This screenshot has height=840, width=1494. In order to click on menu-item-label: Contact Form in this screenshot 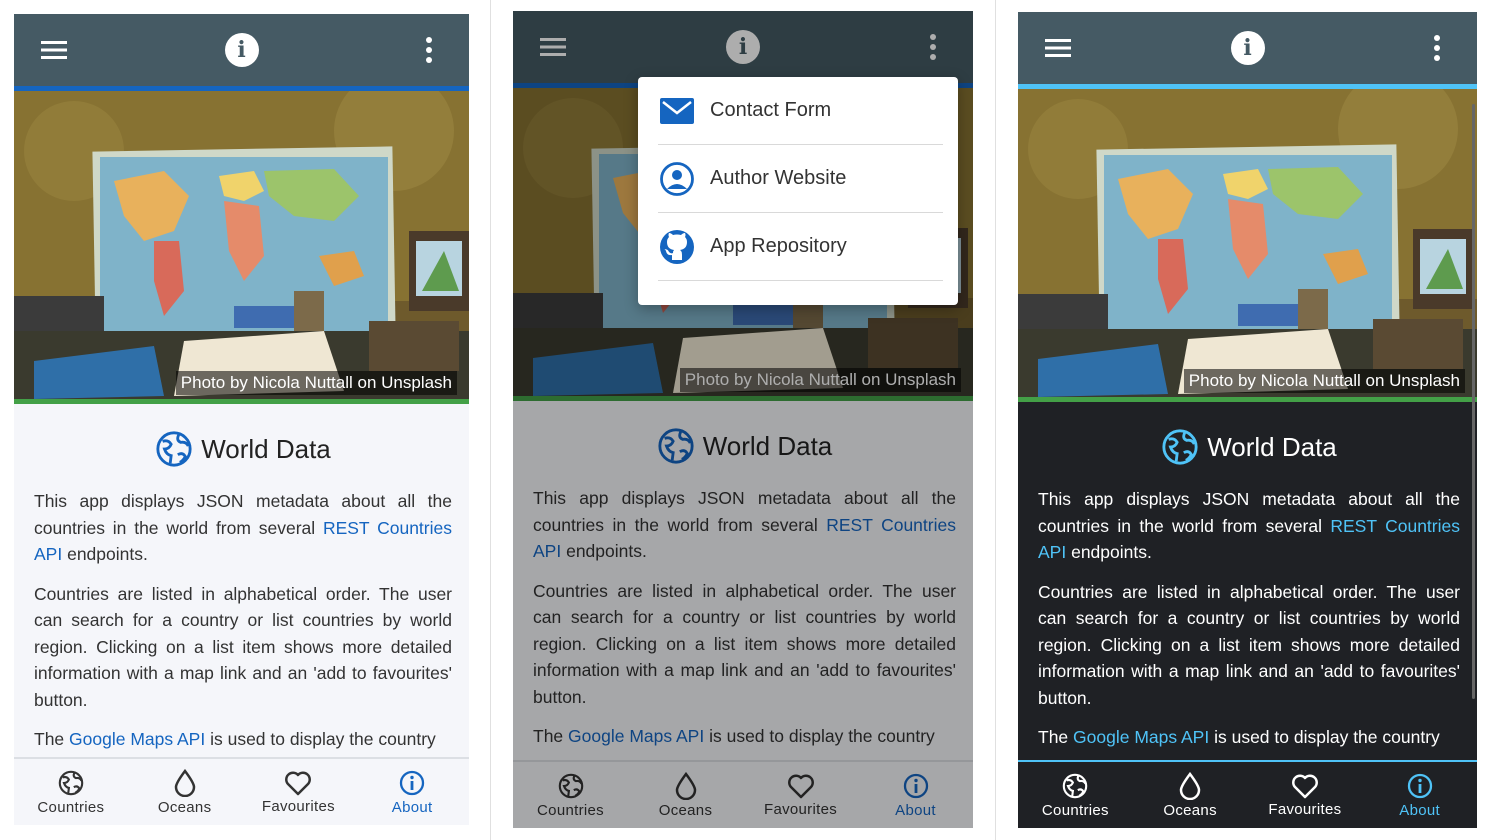, I will do `click(771, 110)`.